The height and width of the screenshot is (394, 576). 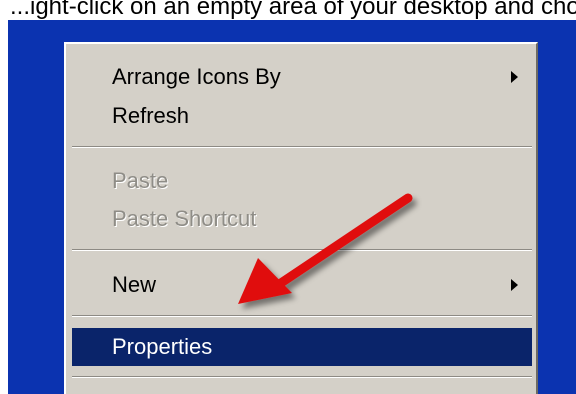 I want to click on menu-item-label: Refresh, so click(x=151, y=115).